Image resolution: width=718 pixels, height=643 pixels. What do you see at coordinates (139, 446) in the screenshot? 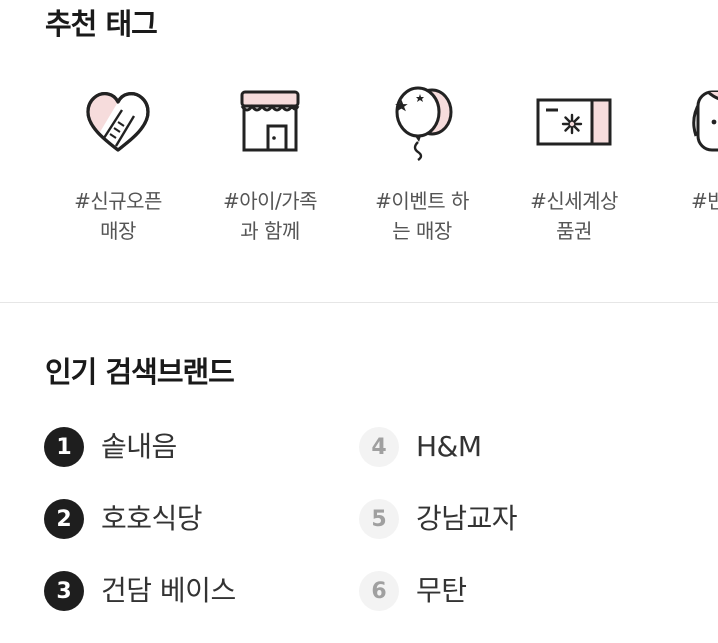
I see `brand-name: 솥내음` at bounding box center [139, 446].